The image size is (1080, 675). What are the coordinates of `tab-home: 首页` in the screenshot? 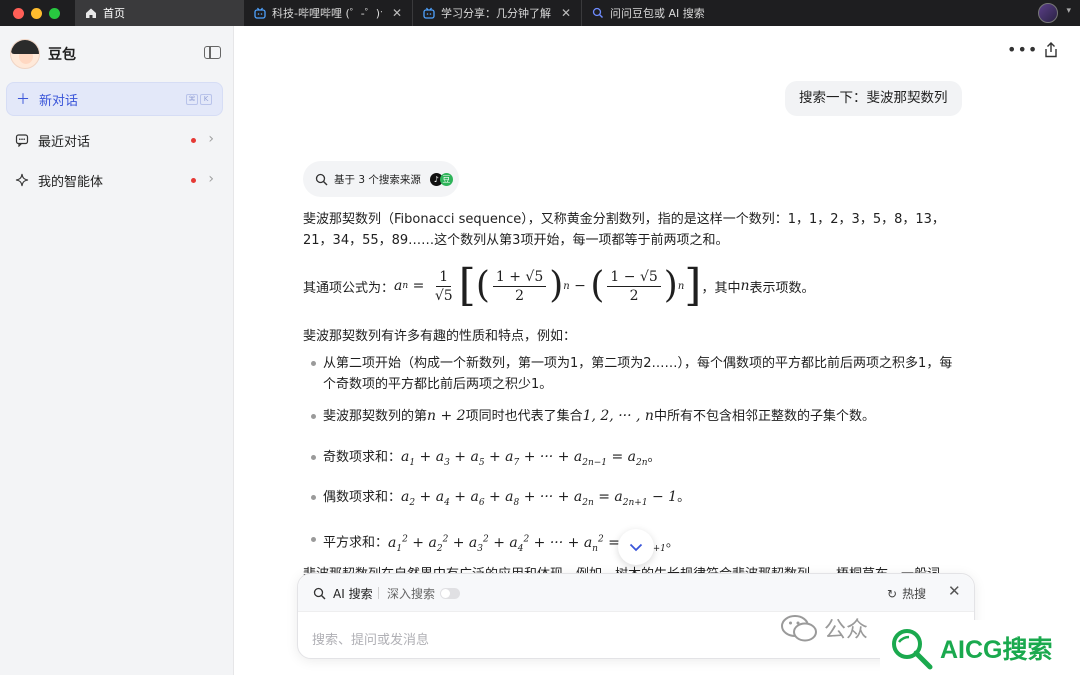 It's located at (159, 13).